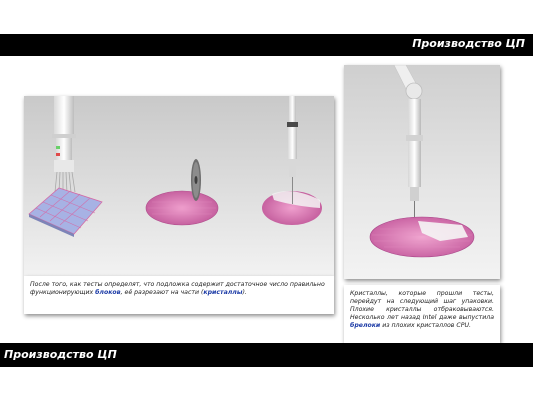 The width and height of the screenshot is (533, 400). Describe the element at coordinates (162, 292) in the screenshot. I see `left-caption-text-2: , её разрезают на части (` at that location.